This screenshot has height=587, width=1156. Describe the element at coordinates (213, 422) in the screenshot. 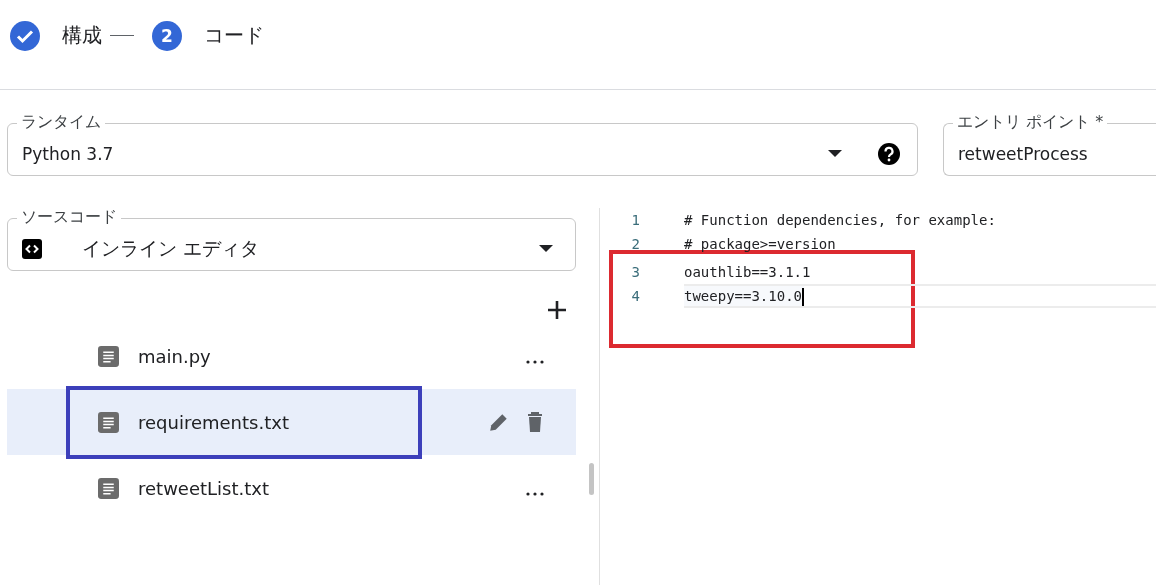

I see `file-name: requirements.txt` at that location.